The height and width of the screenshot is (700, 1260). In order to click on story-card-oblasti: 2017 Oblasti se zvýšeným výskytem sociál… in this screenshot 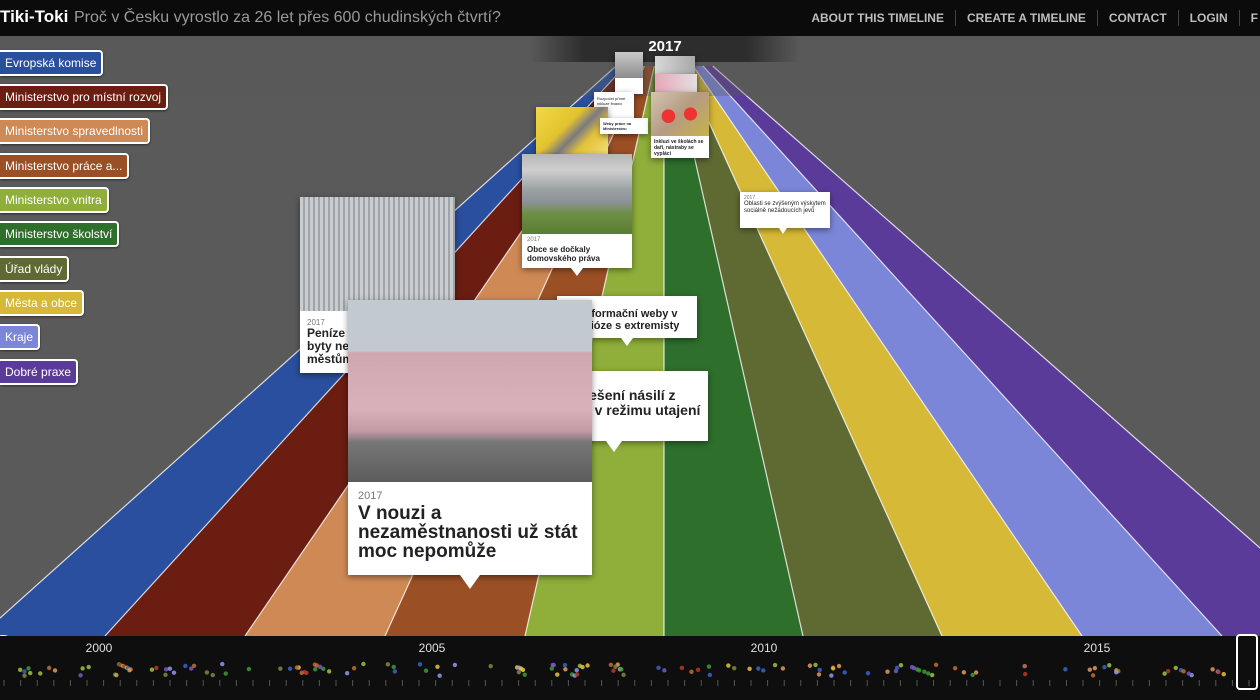, I will do `click(785, 210)`.